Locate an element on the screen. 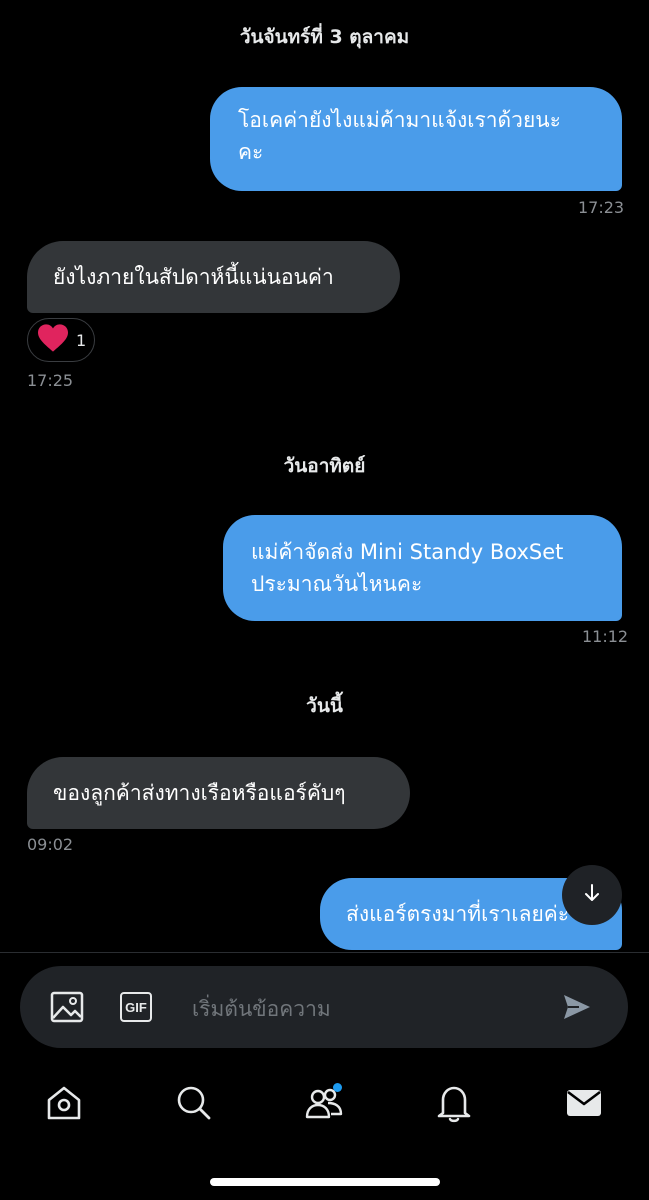 The height and width of the screenshot is (1200, 649). message-text: คะ is located at coordinates (251, 152).